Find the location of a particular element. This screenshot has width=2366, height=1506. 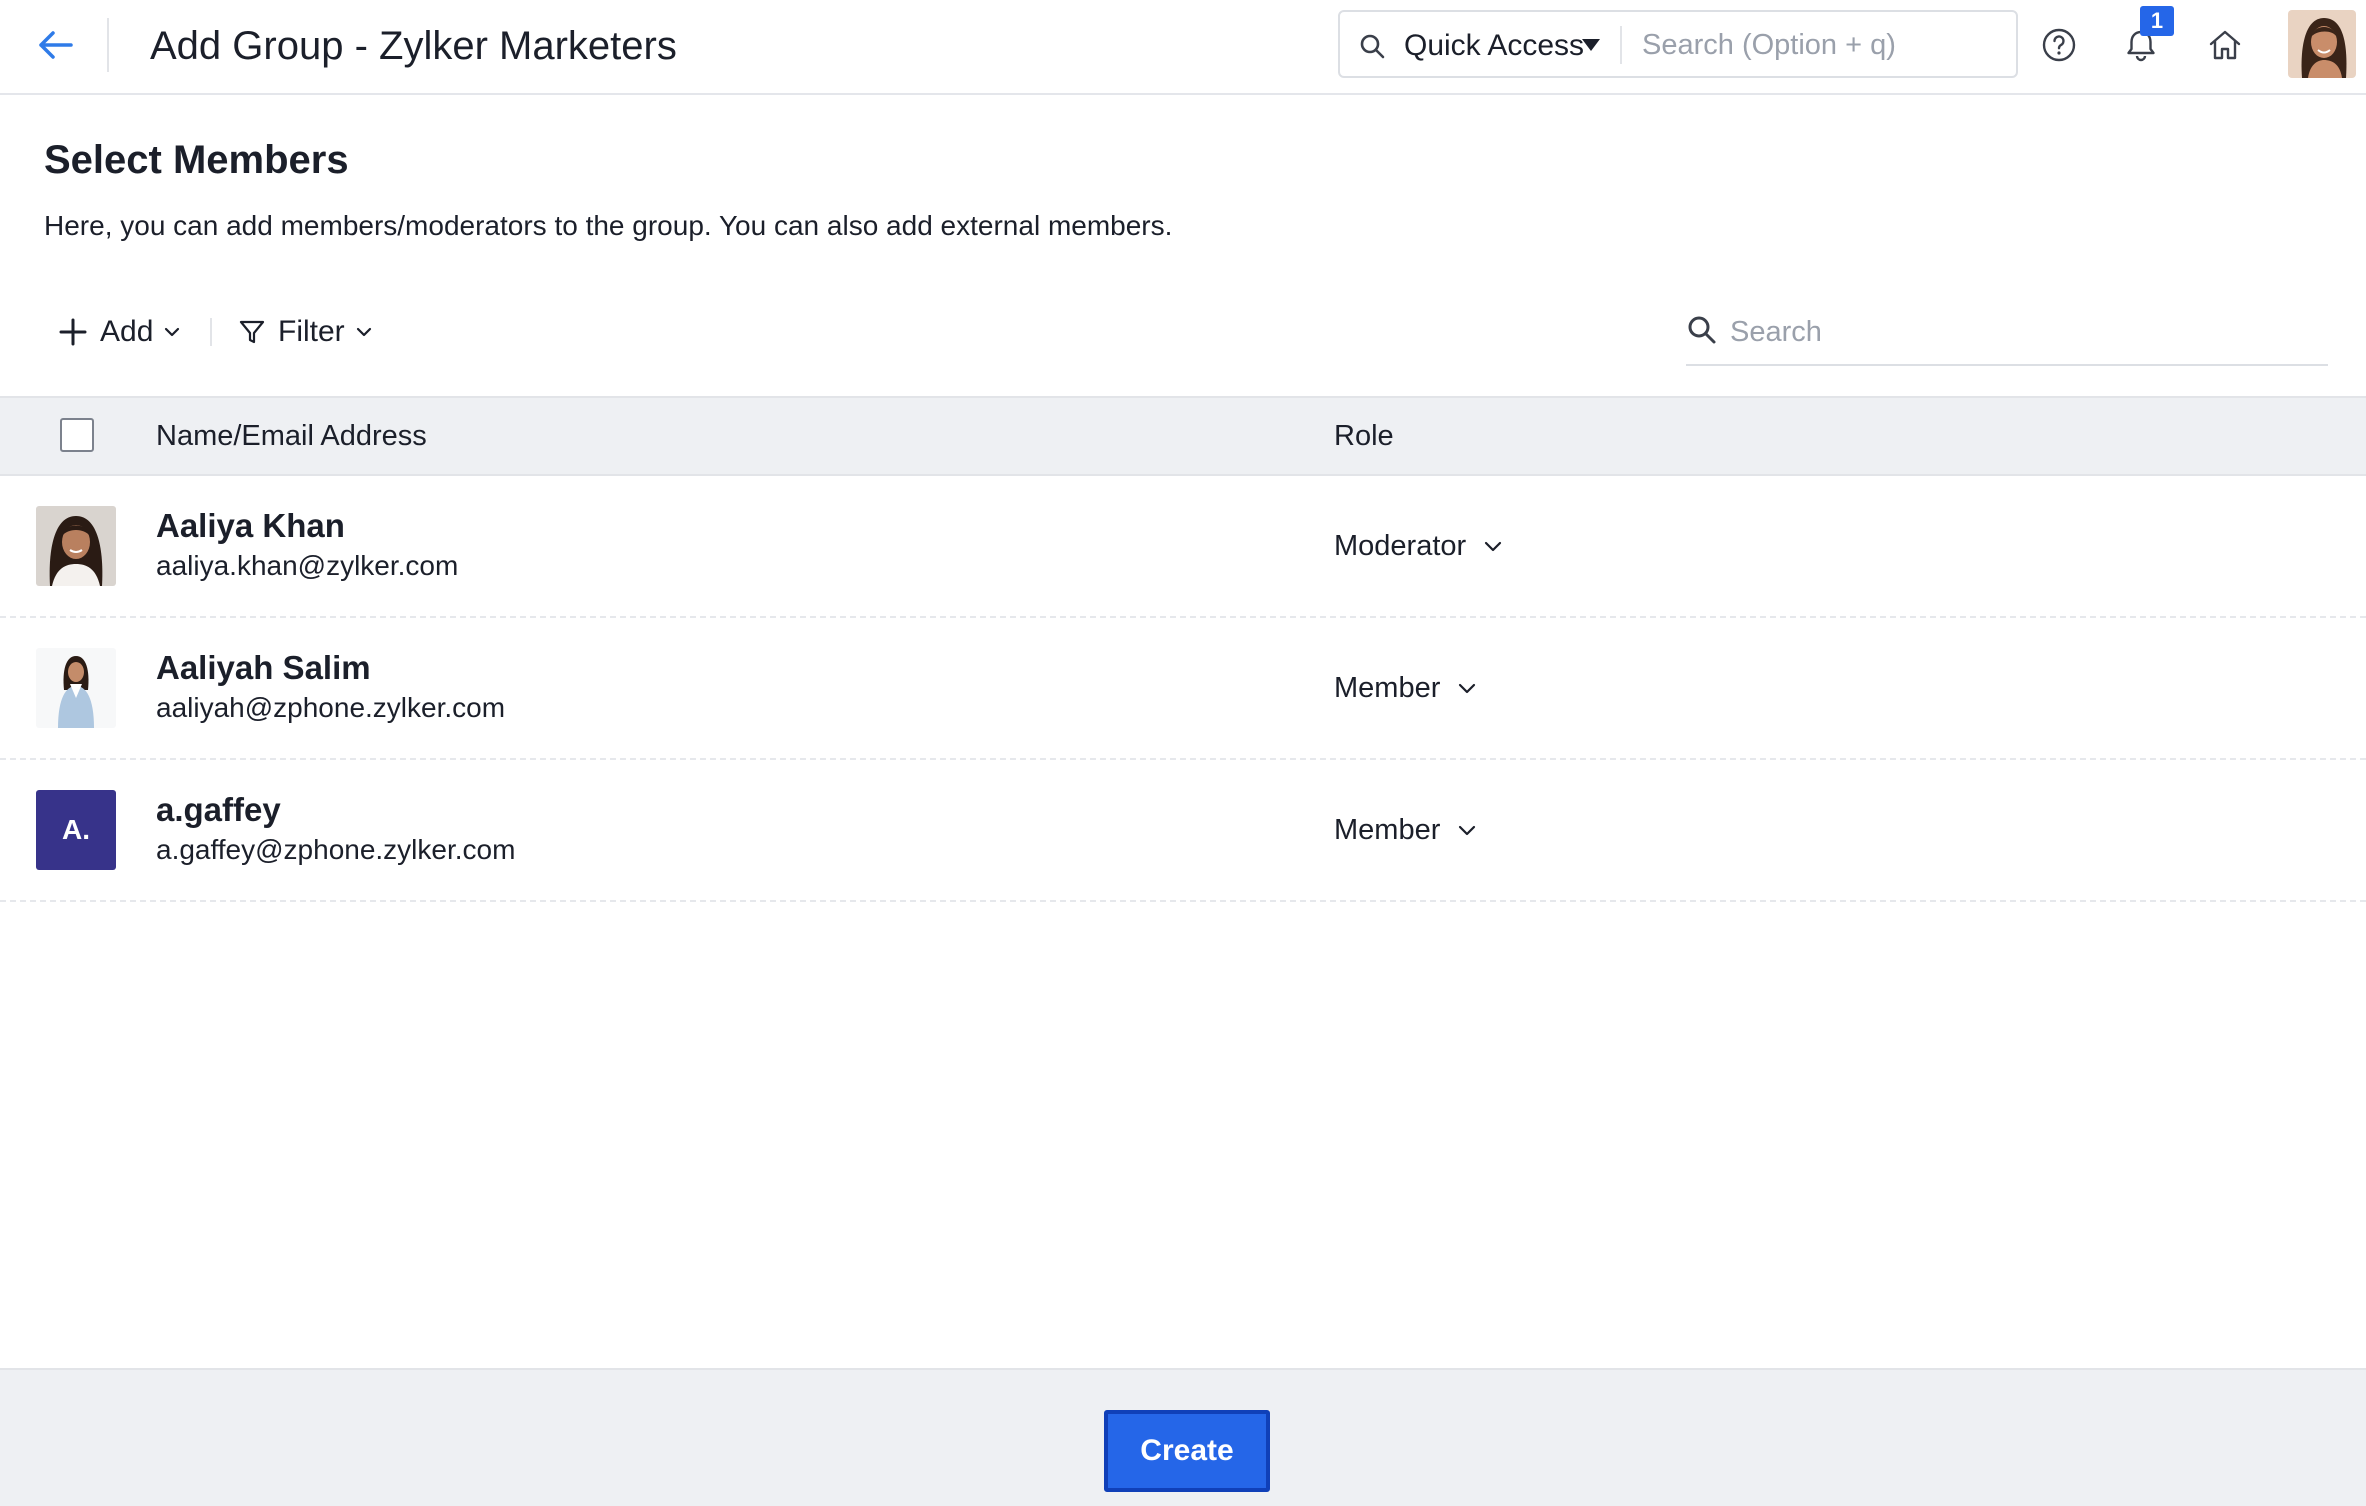

table-header: Name/Email Address Role is located at coordinates (1183, 436).